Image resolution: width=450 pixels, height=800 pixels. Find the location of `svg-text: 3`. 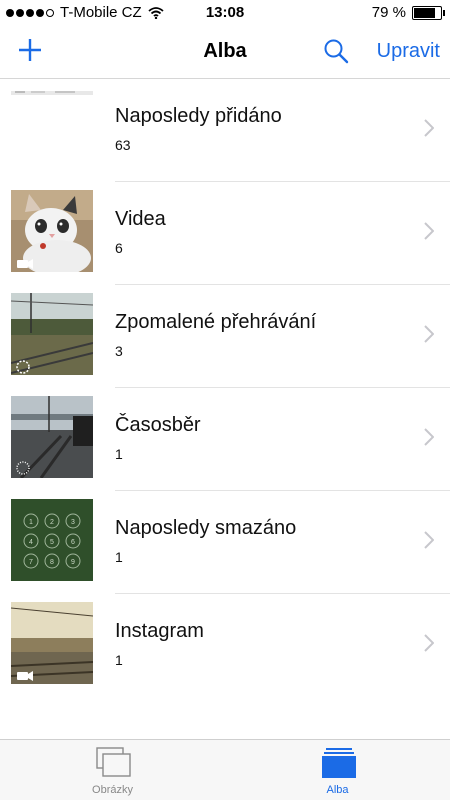

svg-text: 3 is located at coordinates (73, 522).